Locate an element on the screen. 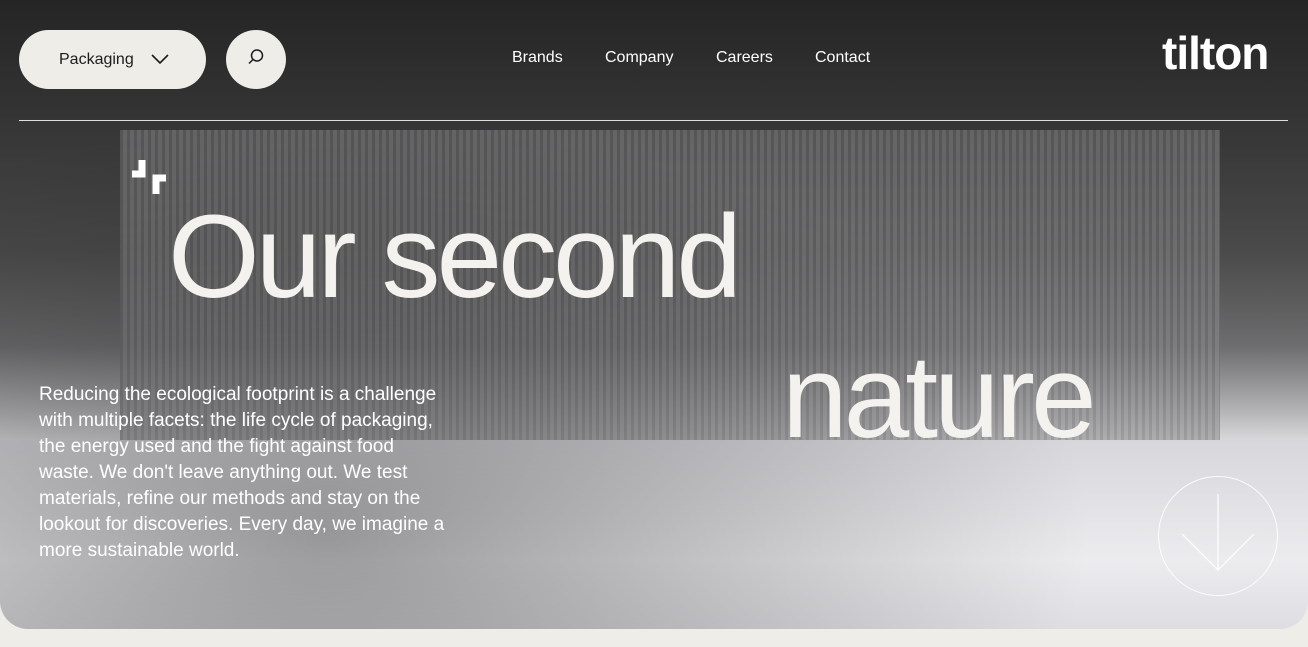  nav-careers: Careers is located at coordinates (744, 58).